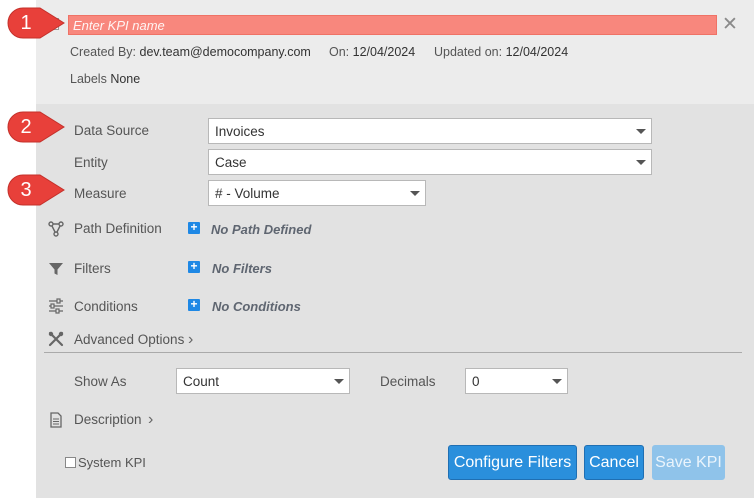  I want to click on decimals-label: Decimals, so click(408, 381).